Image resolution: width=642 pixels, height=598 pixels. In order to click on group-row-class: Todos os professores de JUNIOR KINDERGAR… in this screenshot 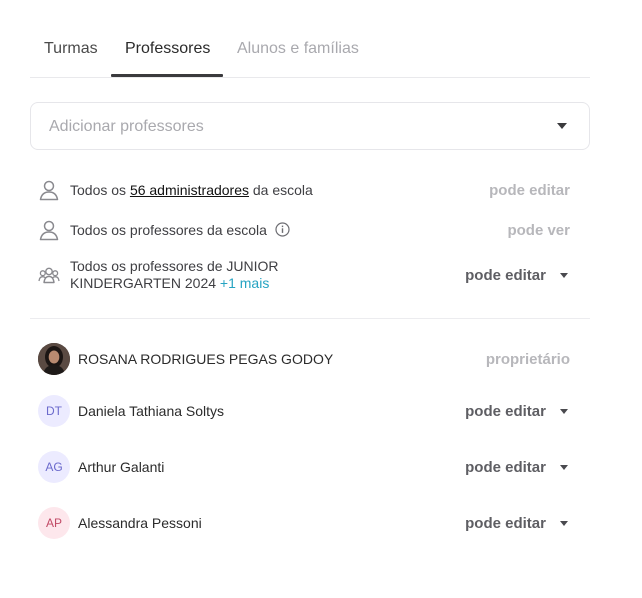, I will do `click(310, 276)`.